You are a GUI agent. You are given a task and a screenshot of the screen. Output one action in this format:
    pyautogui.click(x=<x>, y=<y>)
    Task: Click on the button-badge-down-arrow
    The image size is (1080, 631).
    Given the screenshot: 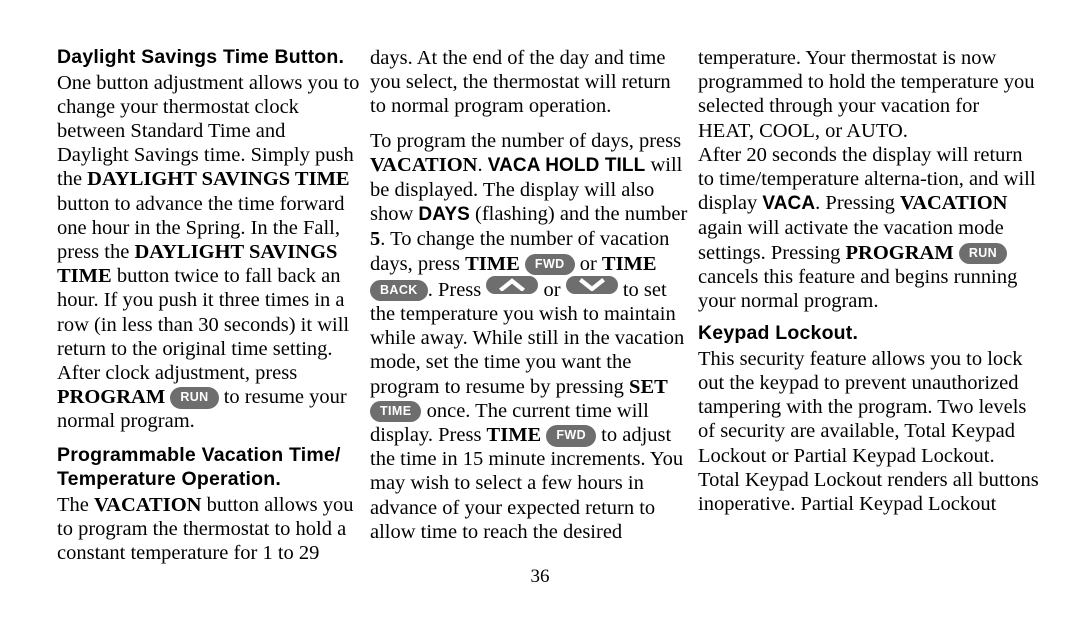 What is the action you would take?
    pyautogui.click(x=591, y=284)
    